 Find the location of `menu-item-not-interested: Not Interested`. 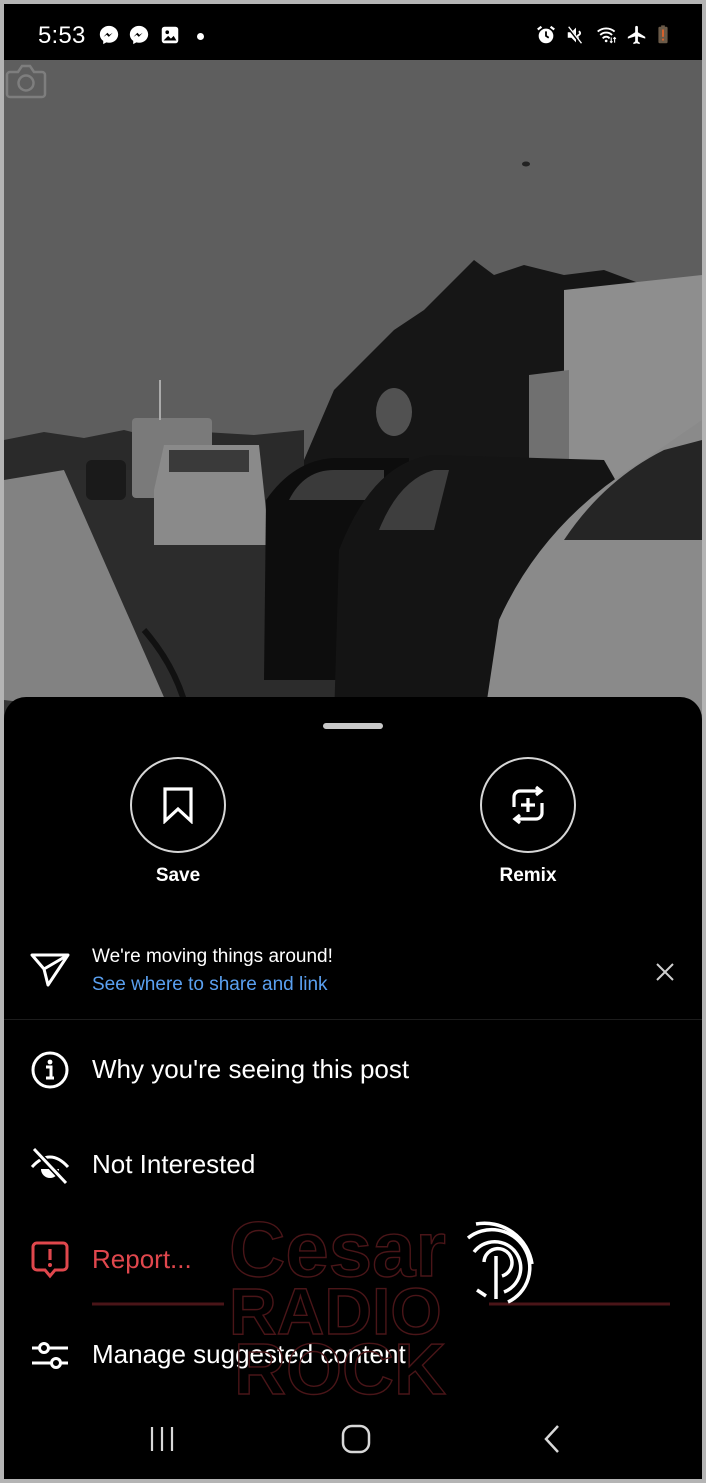

menu-item-not-interested: Not Interested is located at coordinates (353, 1165).